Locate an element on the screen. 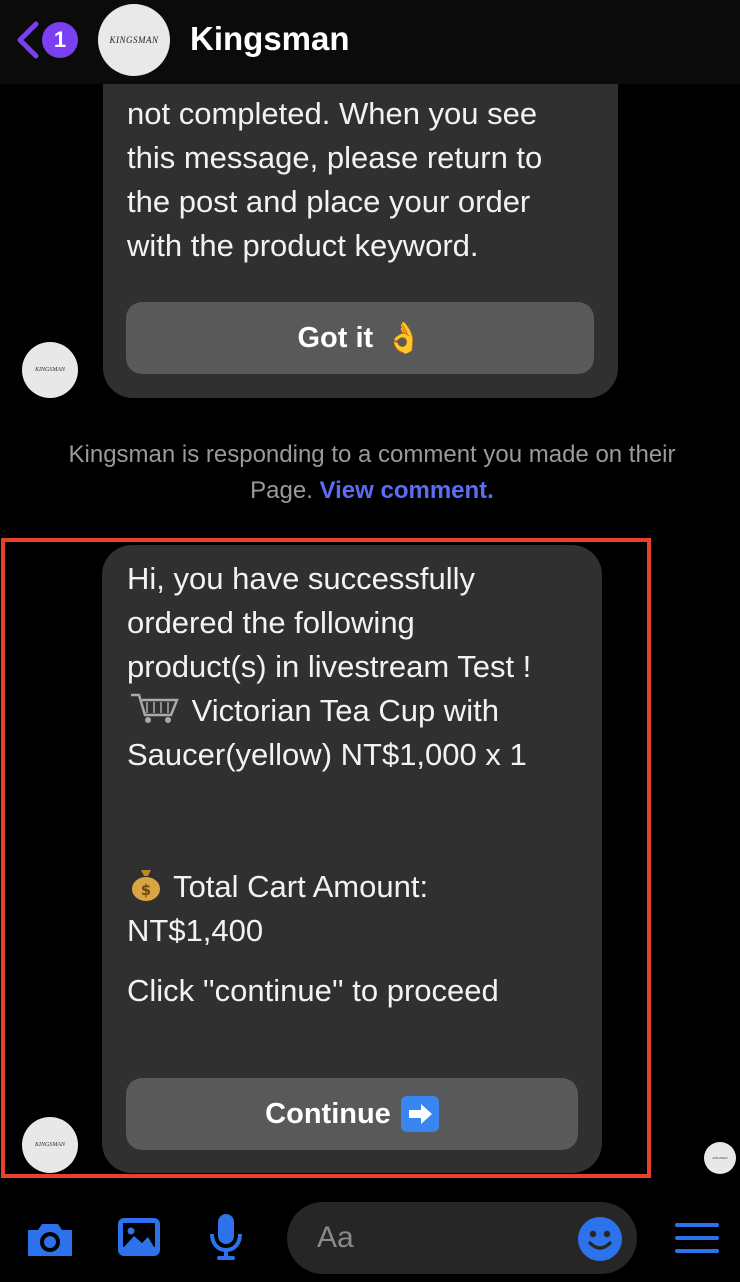 The height and width of the screenshot is (1282, 740). avatar-logo-text: KINGSMAN is located at coordinates (134, 40).